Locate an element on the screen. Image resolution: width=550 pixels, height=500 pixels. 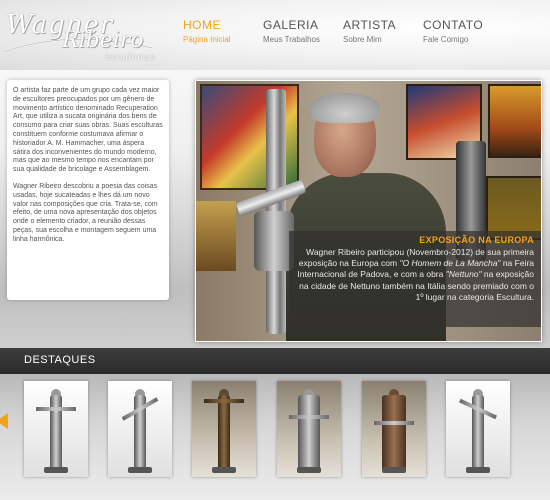
nav-item-title: HOME is located at coordinates (202, 25).